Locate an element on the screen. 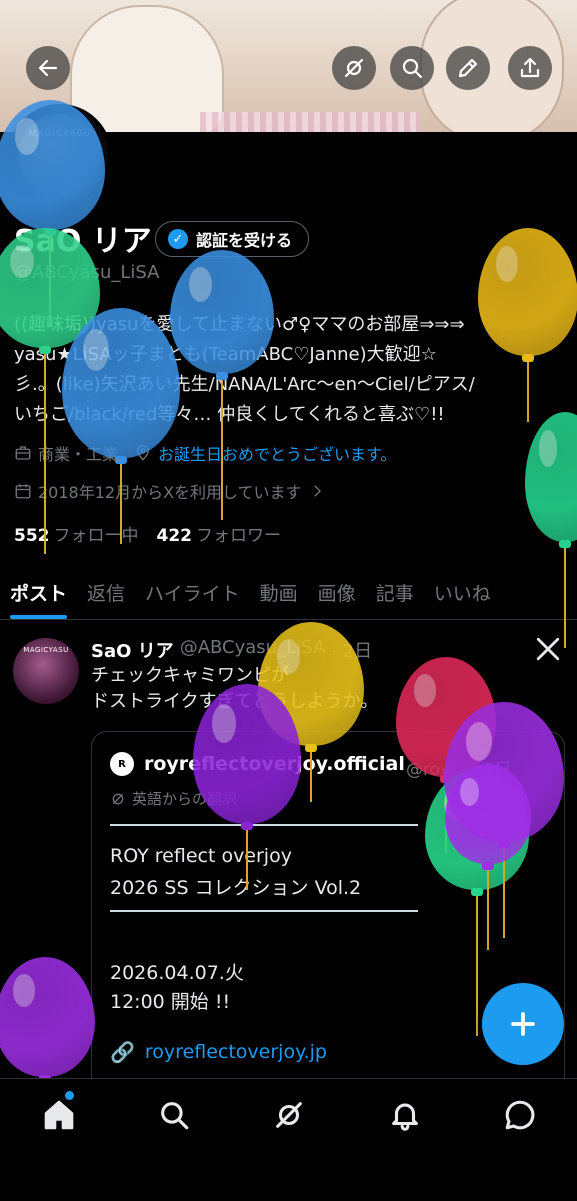  translate-icon is located at coordinates (118, 798).